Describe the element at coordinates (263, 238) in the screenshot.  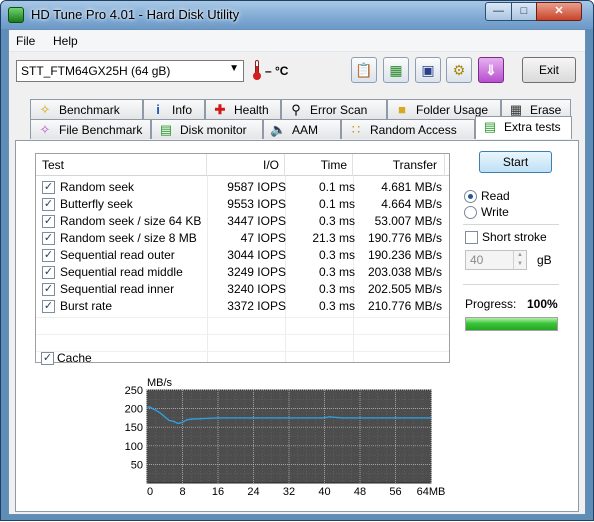
I see `test-io: 47 IOPS` at that location.